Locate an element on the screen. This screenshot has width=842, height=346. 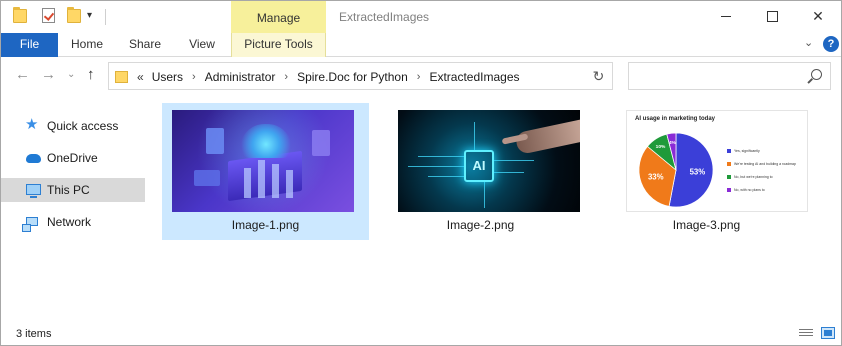
tab-home: Home is located at coordinates (87, 45).